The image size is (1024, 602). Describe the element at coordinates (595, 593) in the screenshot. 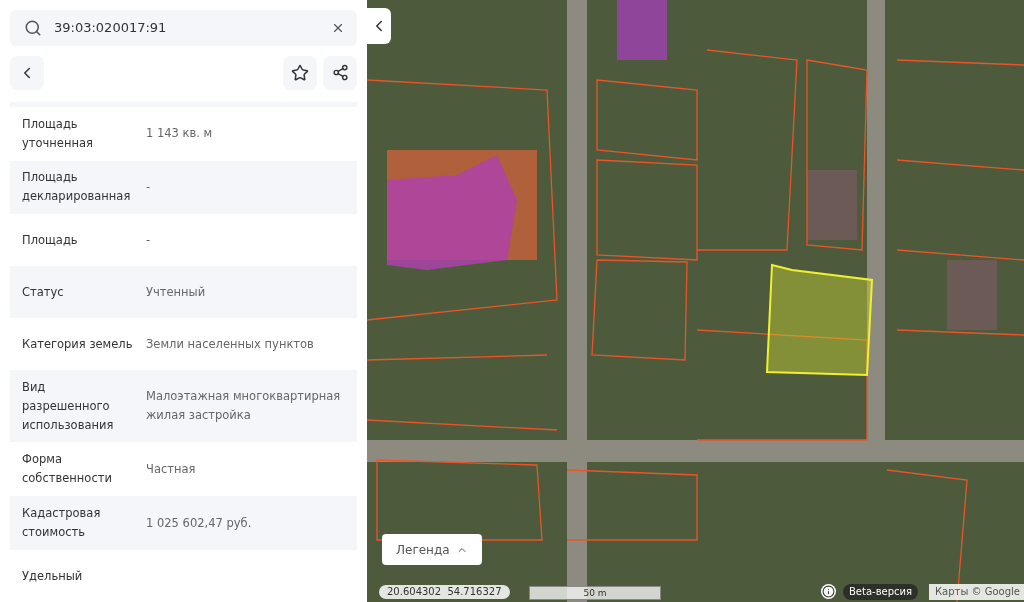

I see `scale-bar: 50 m` at that location.